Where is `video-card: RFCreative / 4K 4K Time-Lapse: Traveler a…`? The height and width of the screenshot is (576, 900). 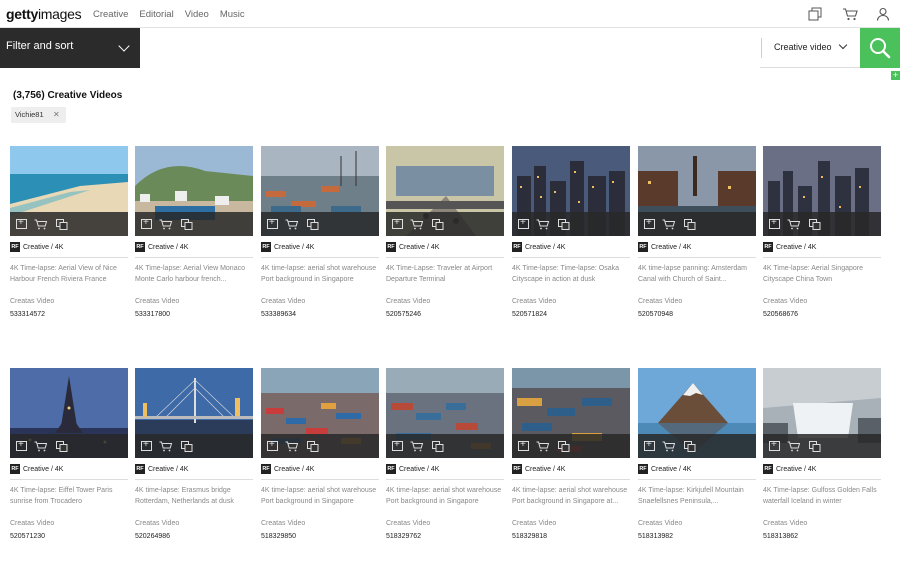 video-card: RFCreative / 4K 4K Time-Lapse: Traveler a… is located at coordinates (445, 232).